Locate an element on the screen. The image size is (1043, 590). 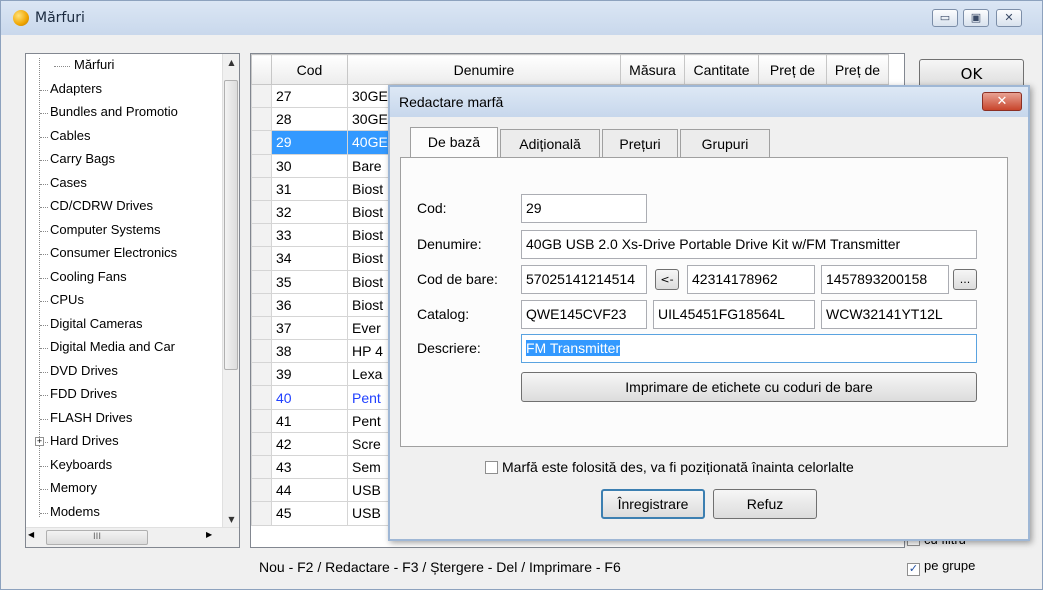
tree-item: Bundles and Promotio is located at coordinates (132, 113).